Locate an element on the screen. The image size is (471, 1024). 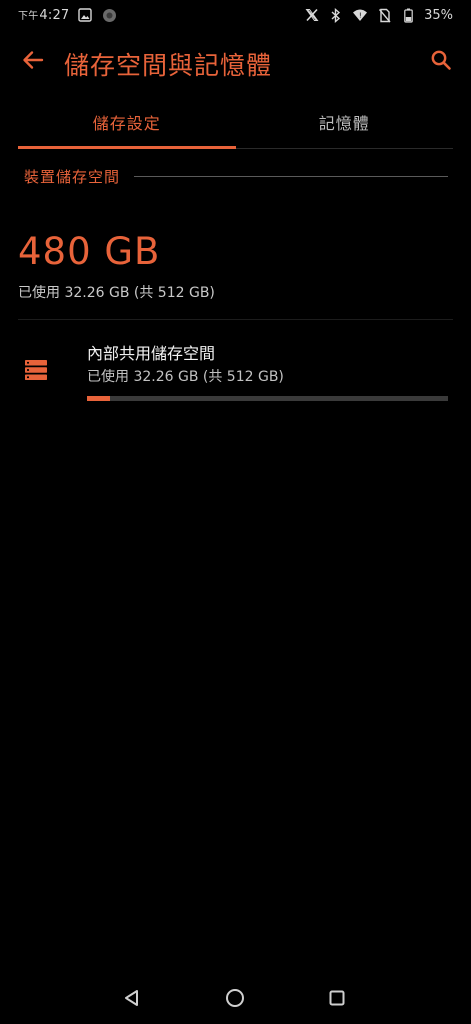
nav-home-button is located at coordinates (235, 998).